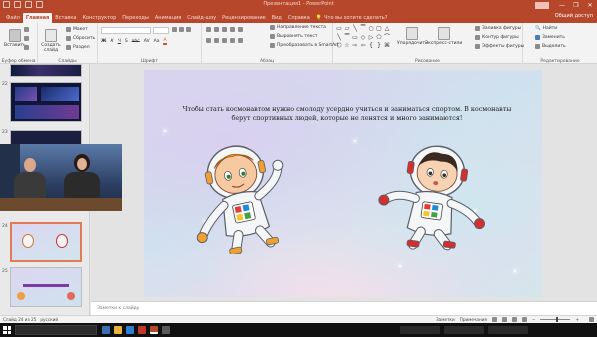 The image size is (597, 337). I want to click on close-button: ✕, so click(590, 5).